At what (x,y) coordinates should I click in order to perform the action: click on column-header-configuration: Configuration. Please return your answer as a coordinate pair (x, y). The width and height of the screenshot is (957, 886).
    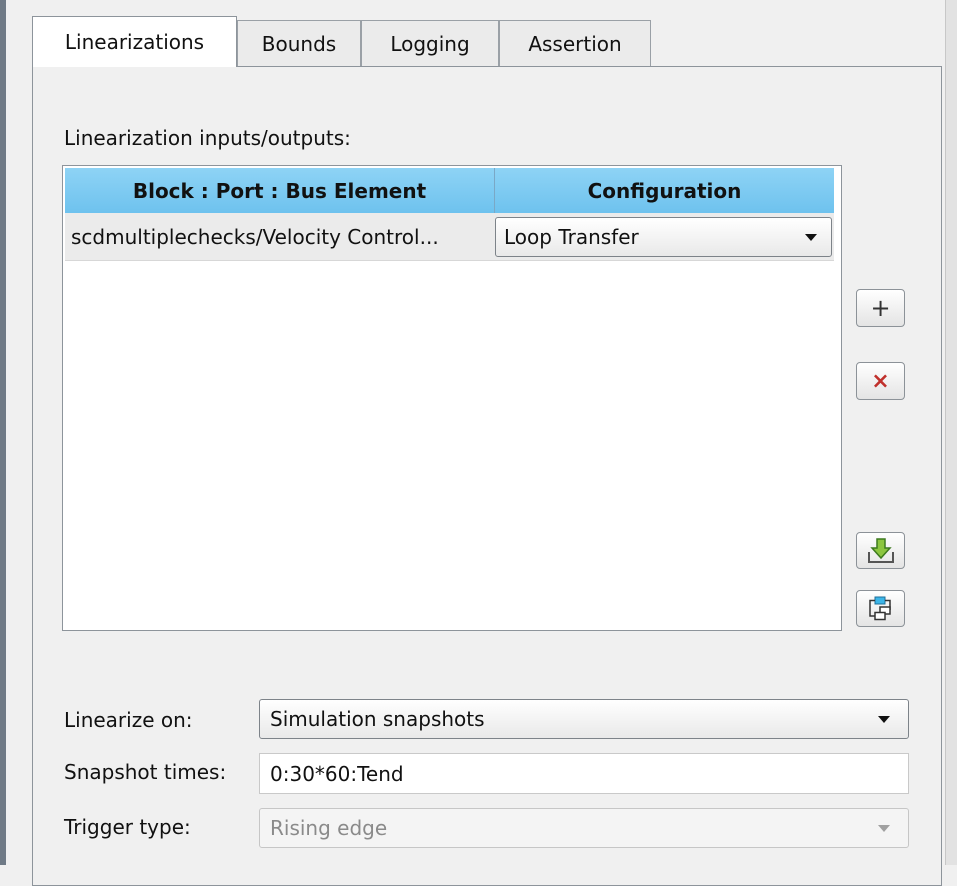
    Looking at the image, I should click on (664, 190).